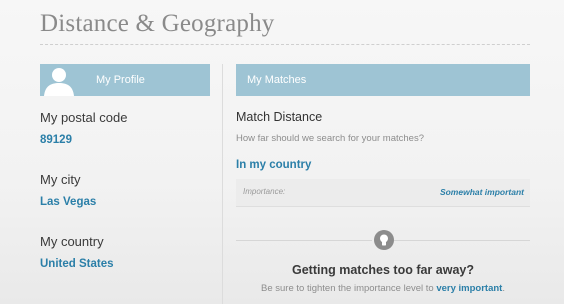 This screenshot has width=564, height=304. I want to click on tip-title: Getting matches too far away?, so click(383, 270).